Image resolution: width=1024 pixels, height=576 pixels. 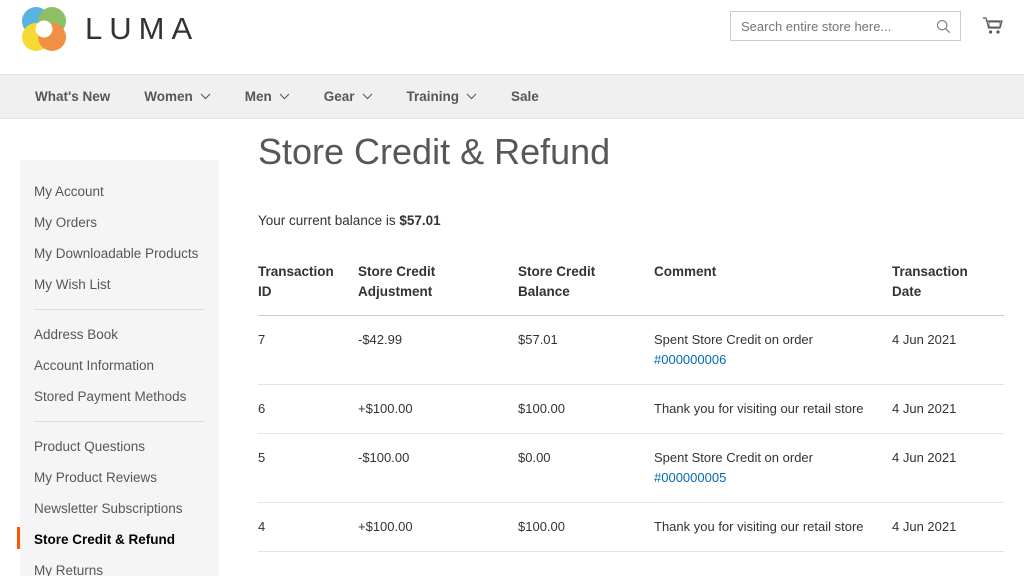 I want to click on cell-comment: Spent Store Credit on order #000000005, so click(x=773, y=468).